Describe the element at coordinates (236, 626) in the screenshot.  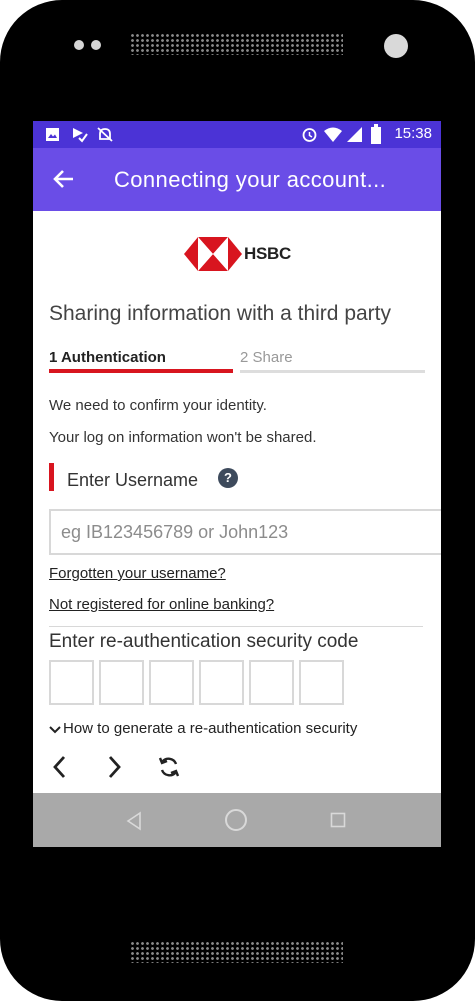
I see `divider` at that location.